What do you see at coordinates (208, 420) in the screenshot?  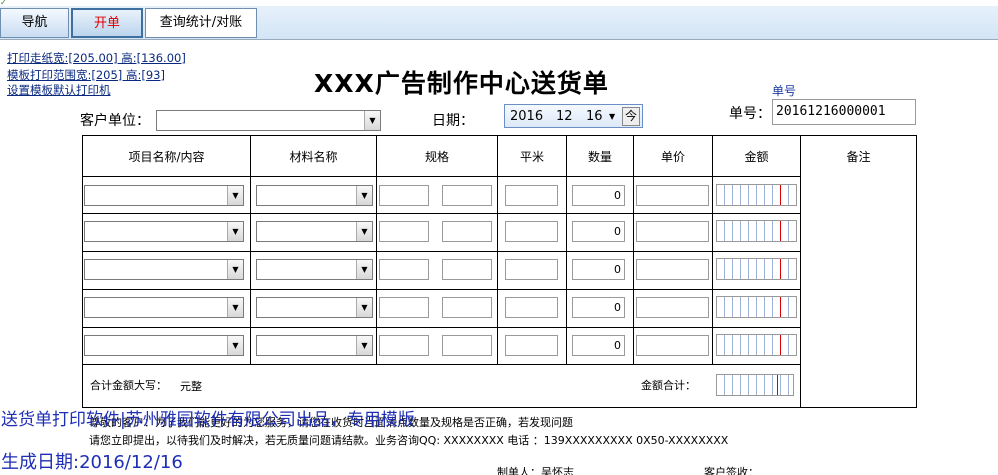 I see `software-watermark: 送货单打印软件|苏州雅园软件有限公司出品，专用模版` at bounding box center [208, 420].